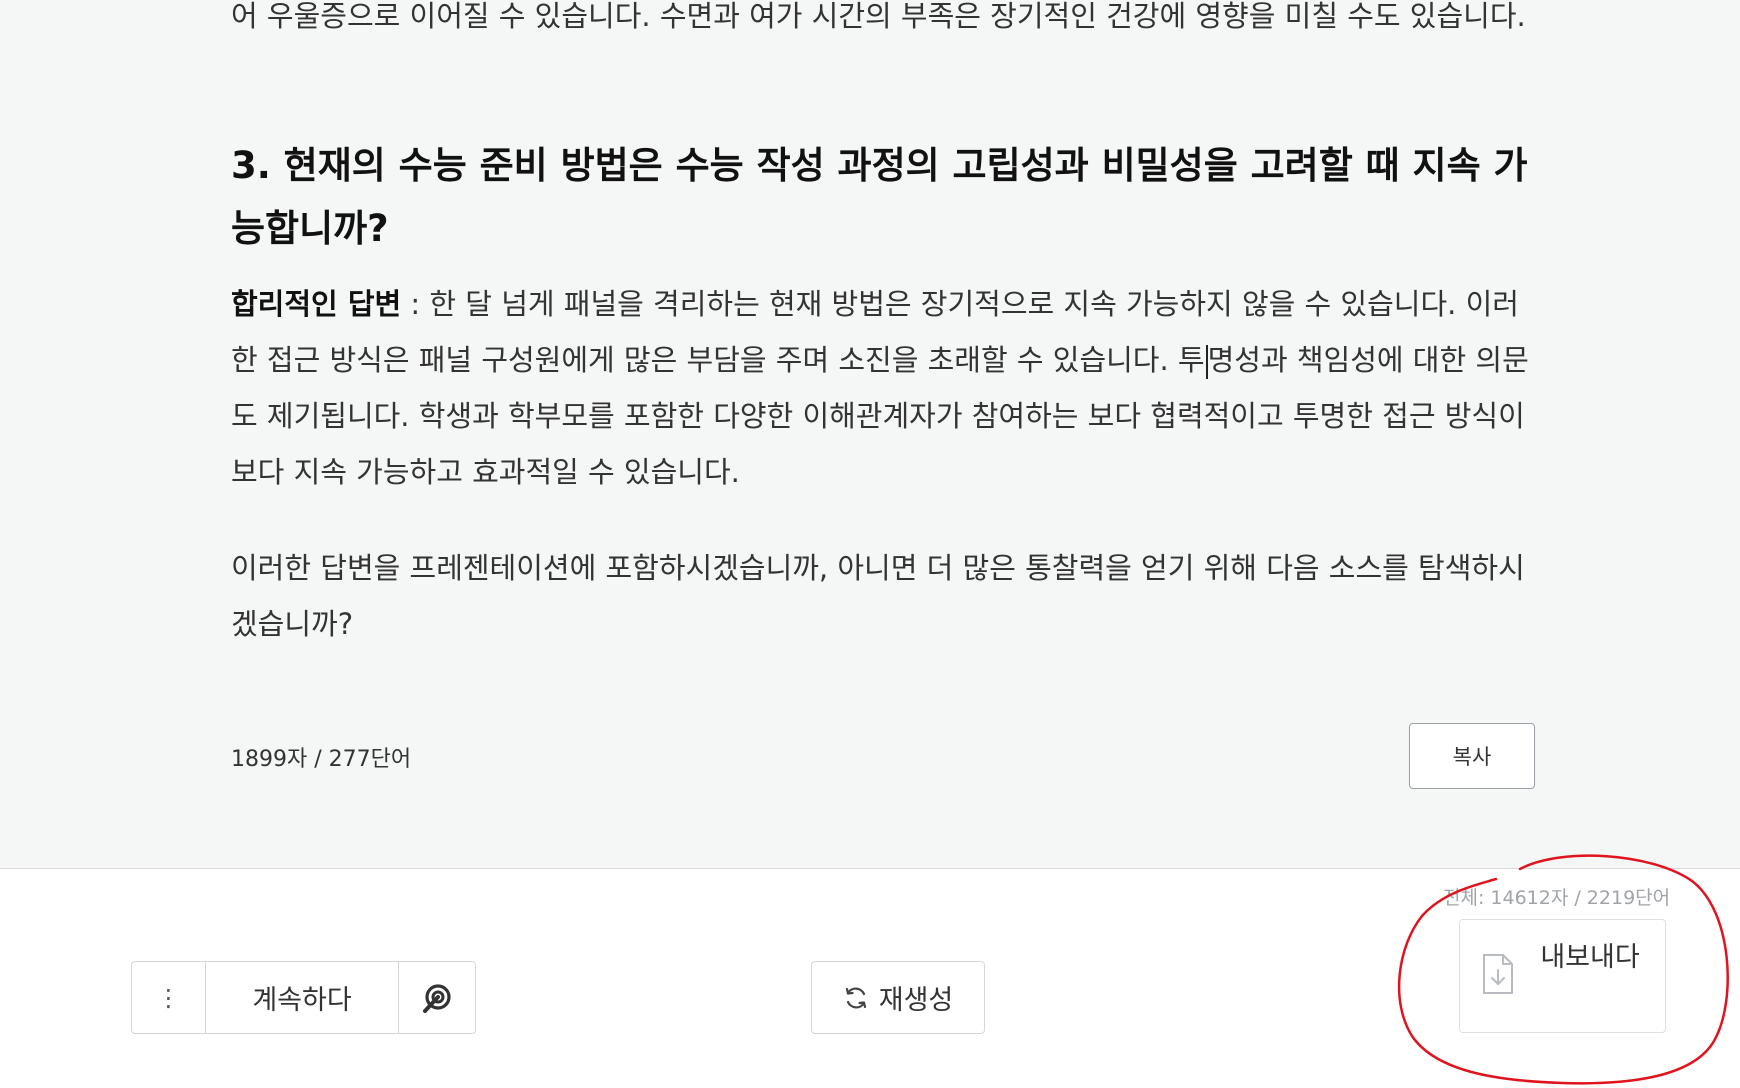 This screenshot has width=1740, height=1088. I want to click on more-options-button: ⋮, so click(169, 997).